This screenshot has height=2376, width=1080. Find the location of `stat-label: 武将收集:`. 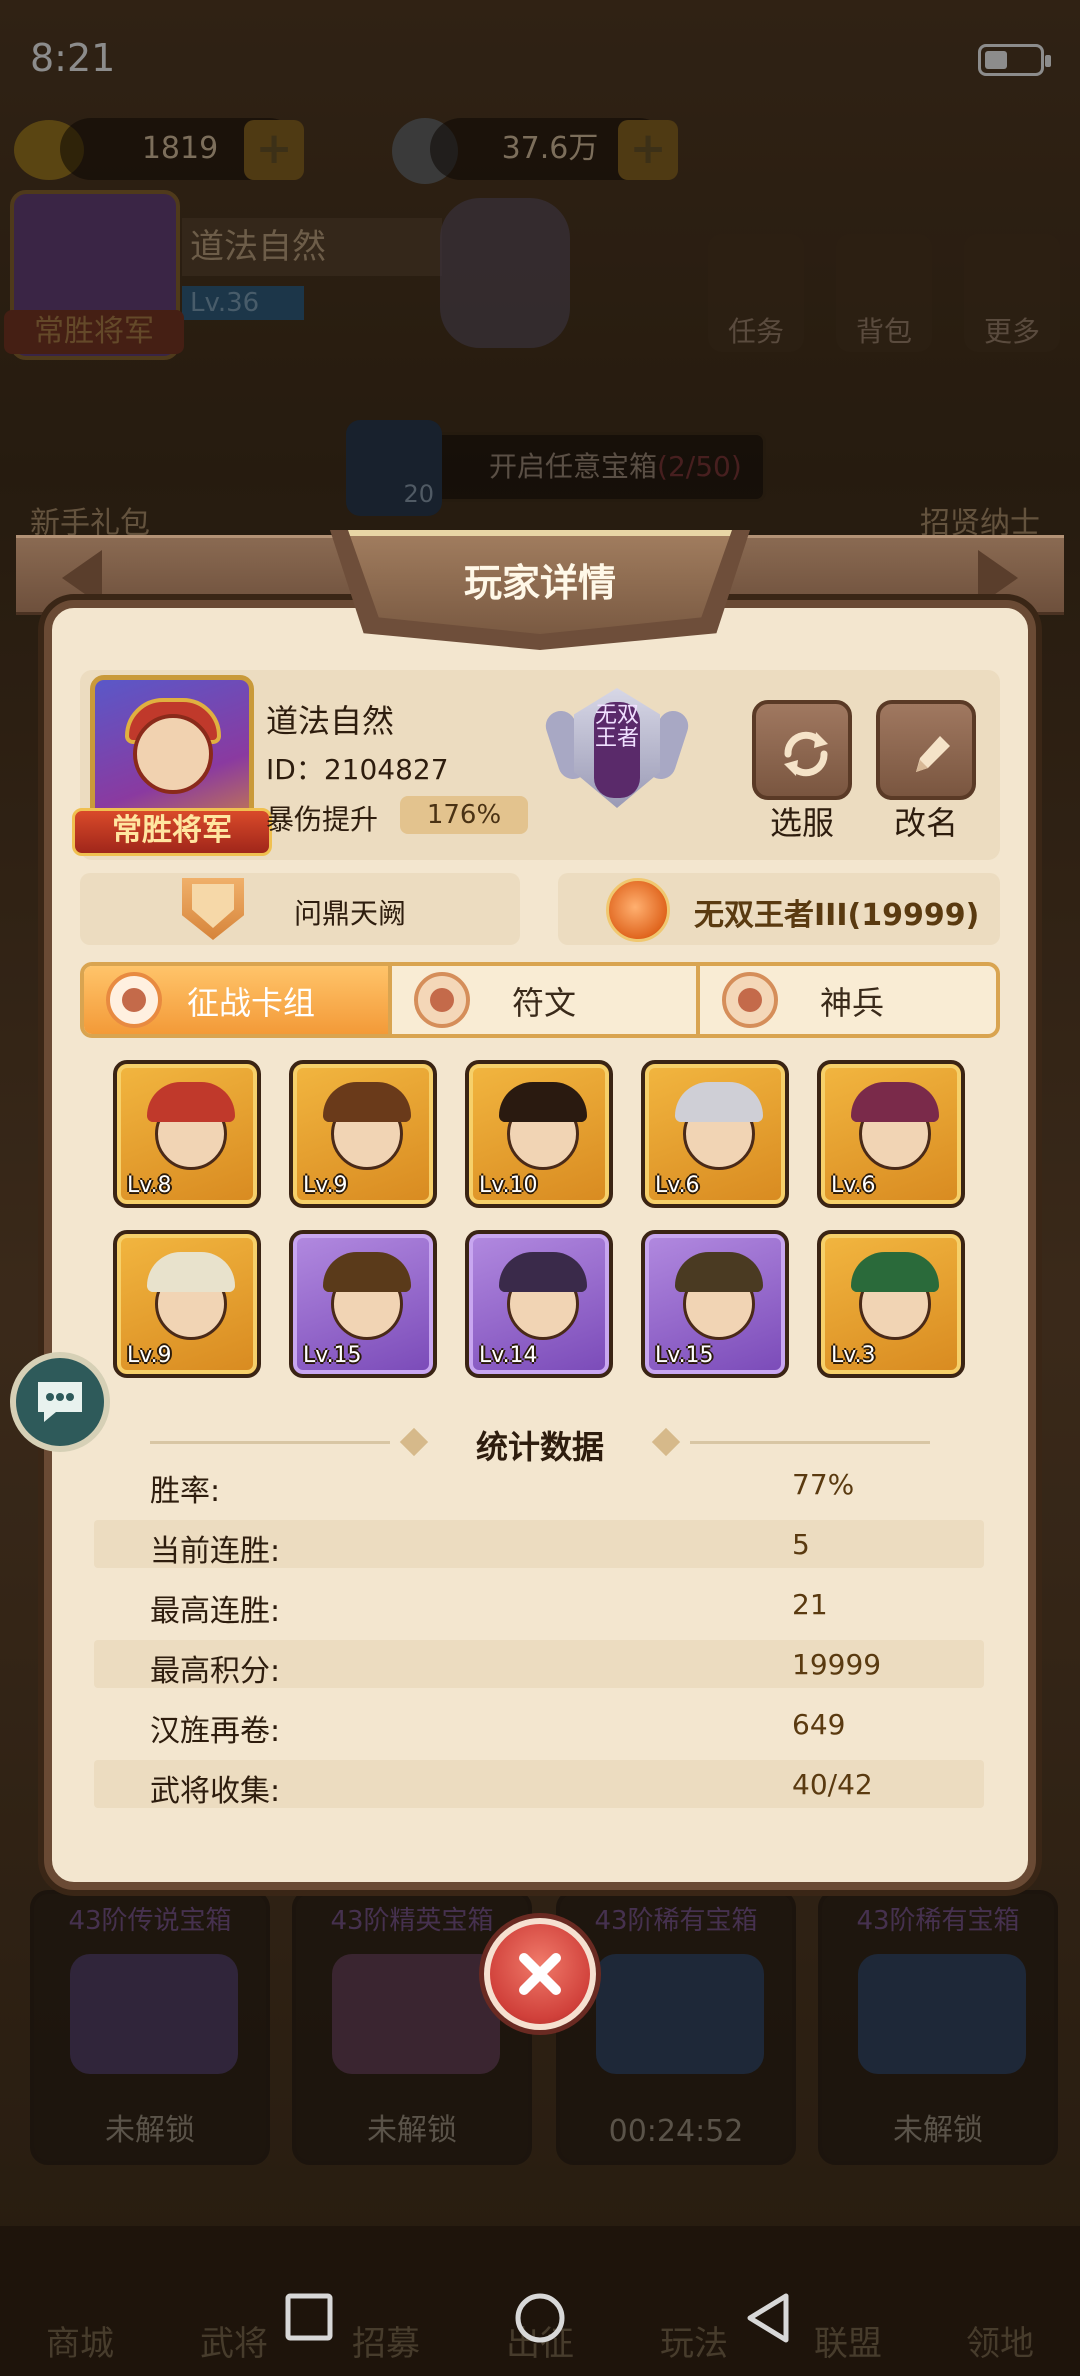

stat-label: 武将收集: is located at coordinates (215, 1791).